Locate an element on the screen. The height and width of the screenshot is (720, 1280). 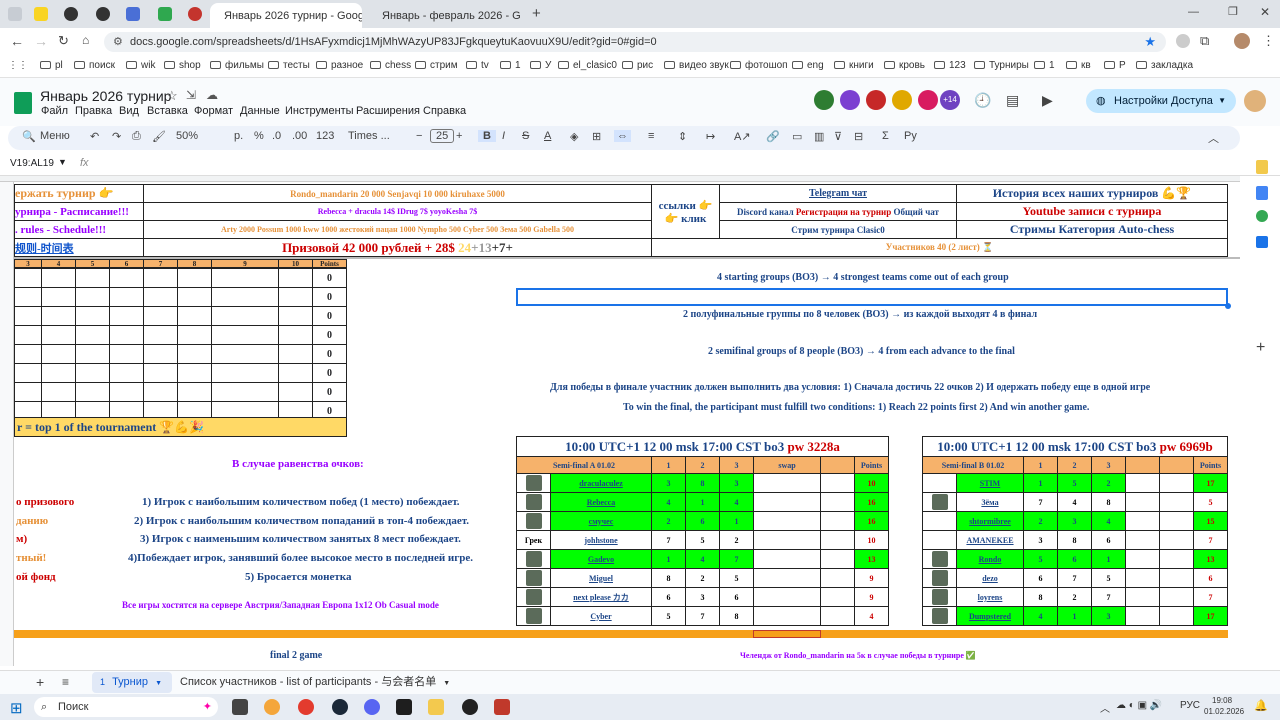
points-cell: 16 is located at coordinates (871, 521).